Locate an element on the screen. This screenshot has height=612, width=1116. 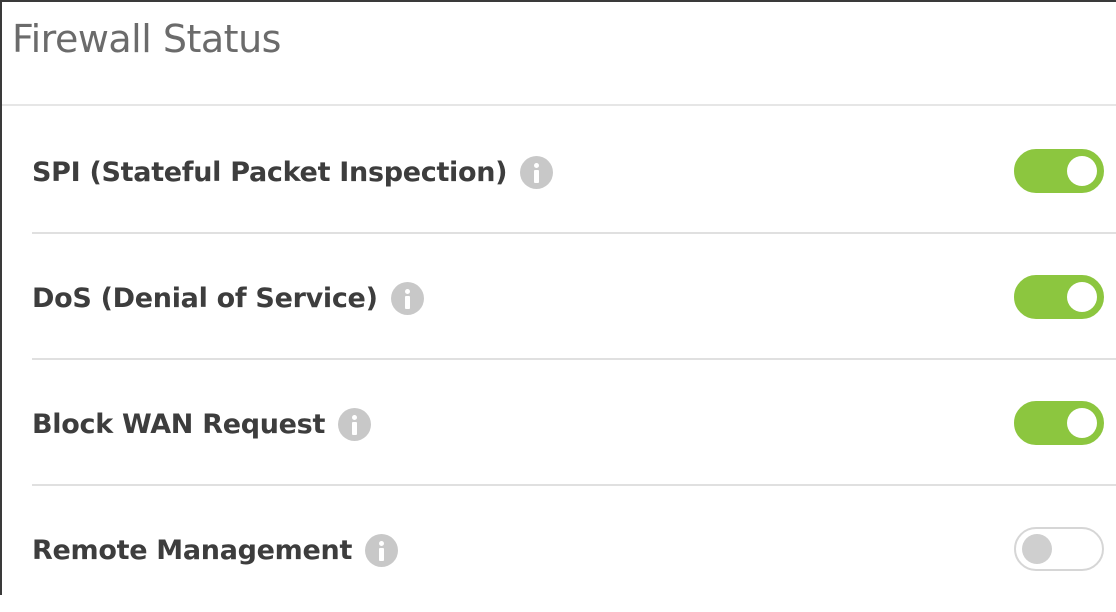
setting-label-spi: SPI (Stateful Packet Inspection) is located at coordinates (270, 172).